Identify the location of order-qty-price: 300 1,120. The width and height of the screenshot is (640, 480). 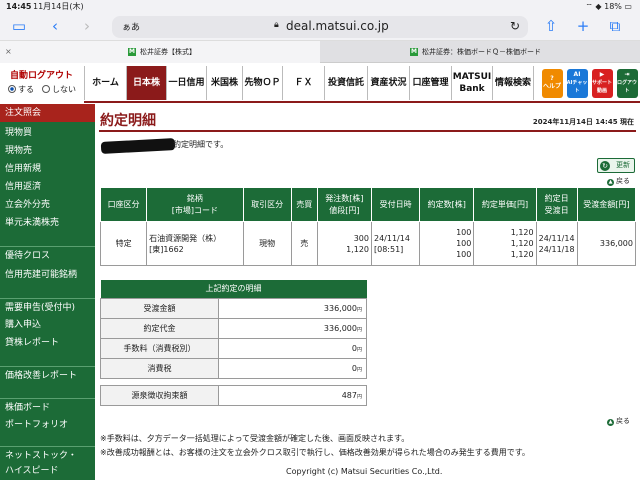
(344, 243).